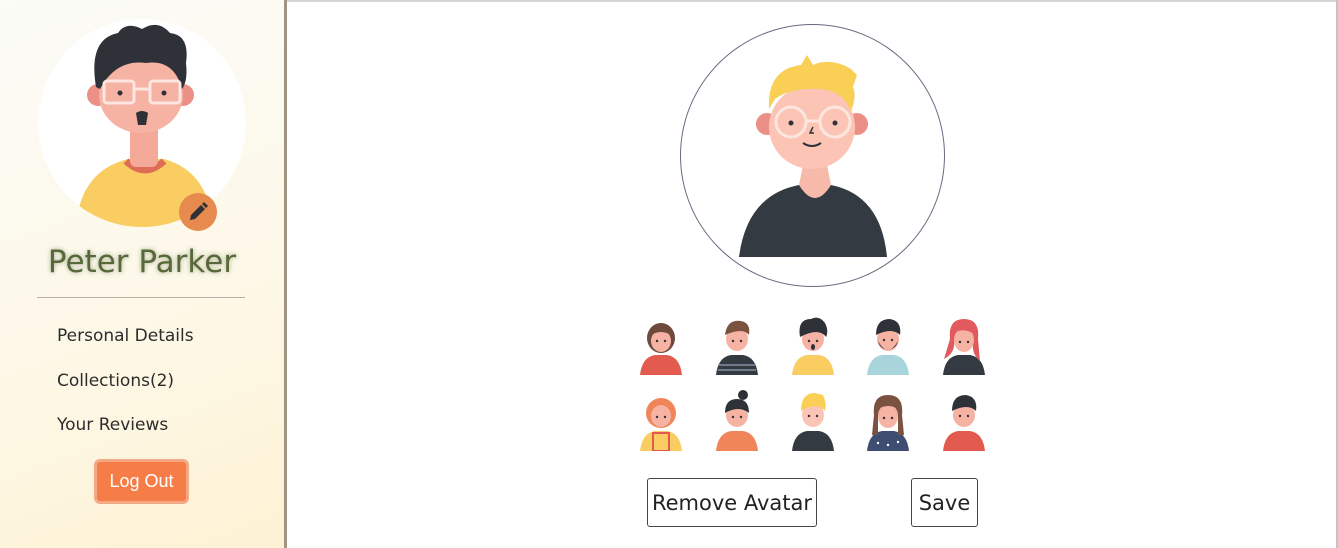 This screenshot has width=1338, height=548. What do you see at coordinates (964, 347) in the screenshot?
I see `avatar-option-5-image` at bounding box center [964, 347].